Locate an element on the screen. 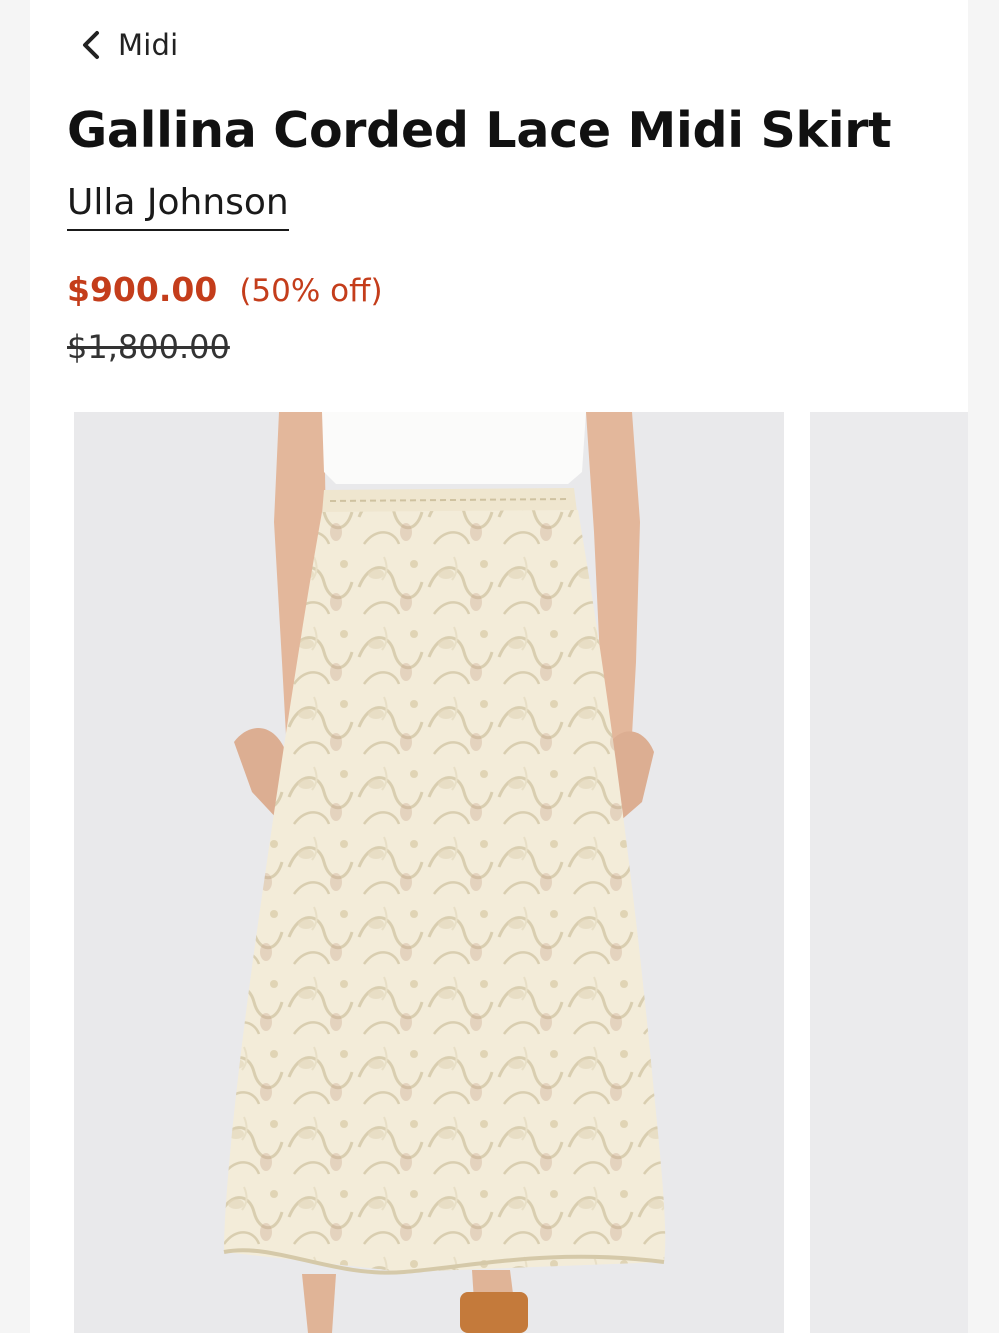 This screenshot has width=999, height=1333. discount-badge: (50% off) is located at coordinates (311, 291).